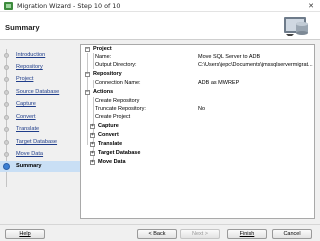  Describe the element at coordinates (37, 142) in the screenshot. I see `step-label: Target Database` at that location.